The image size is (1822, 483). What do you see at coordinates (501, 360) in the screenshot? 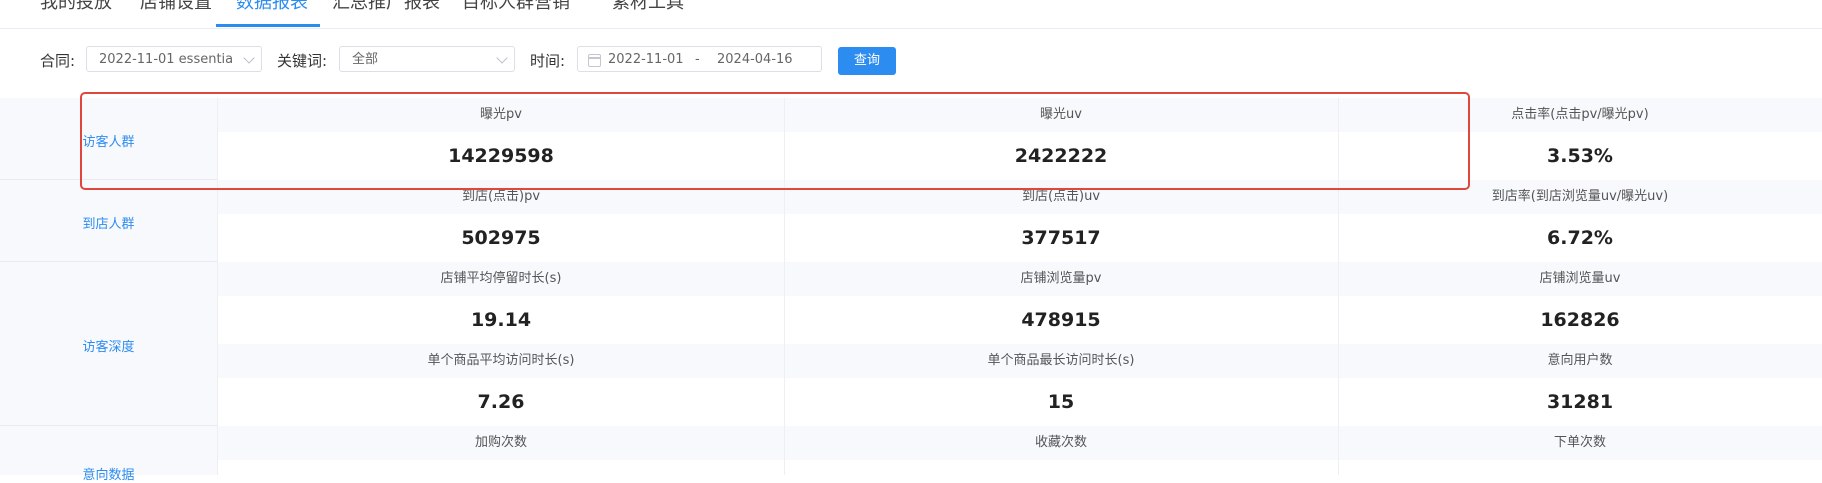
I see `metric-header: 单个商品平均访问时长(s)` at bounding box center [501, 360].